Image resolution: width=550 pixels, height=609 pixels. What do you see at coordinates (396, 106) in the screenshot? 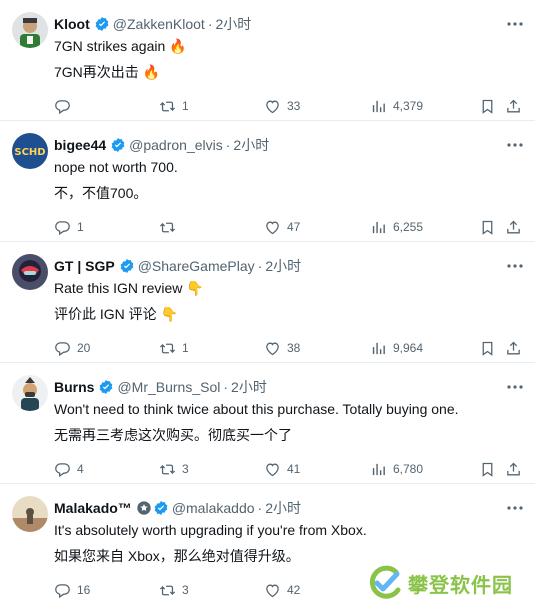
I see `views-button: 4,379` at bounding box center [396, 106].